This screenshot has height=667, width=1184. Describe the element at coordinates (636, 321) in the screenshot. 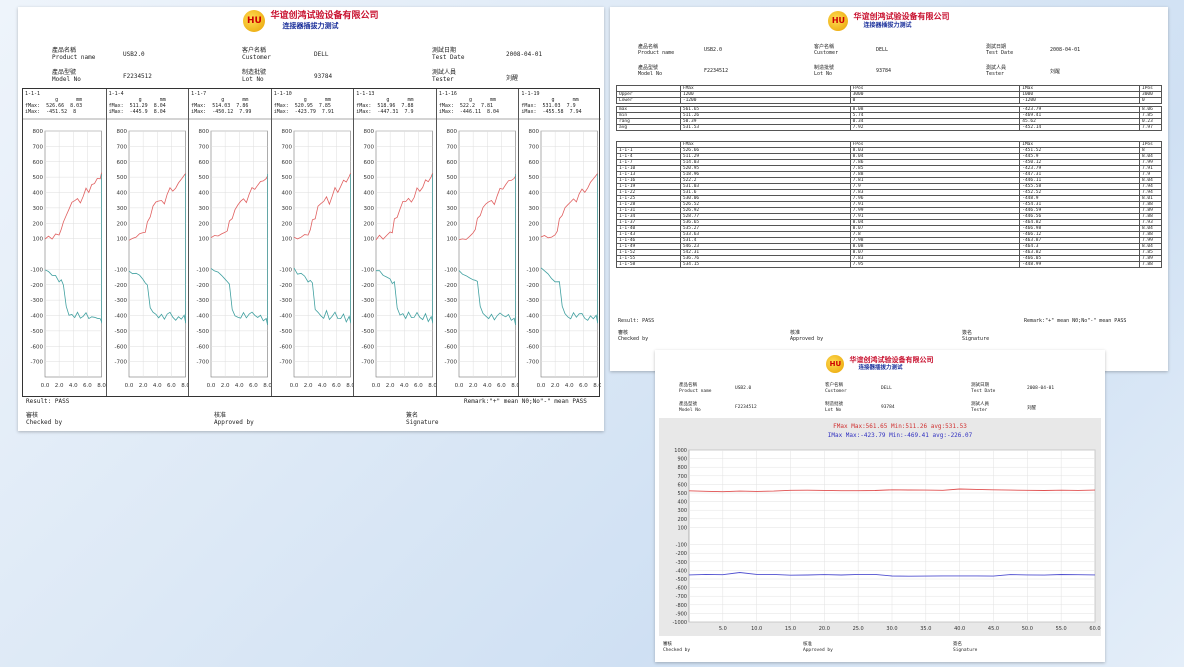

I see `result-text: Result: PASS` at that location.